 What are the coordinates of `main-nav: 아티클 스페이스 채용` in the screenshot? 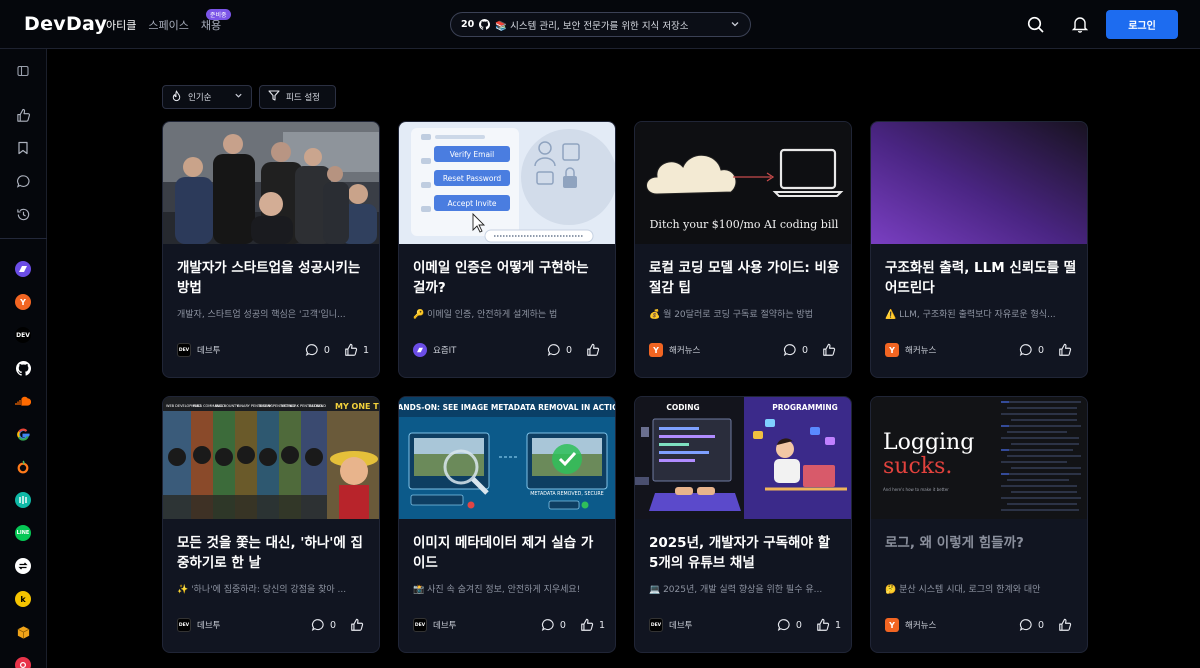 It's located at (163, 25).